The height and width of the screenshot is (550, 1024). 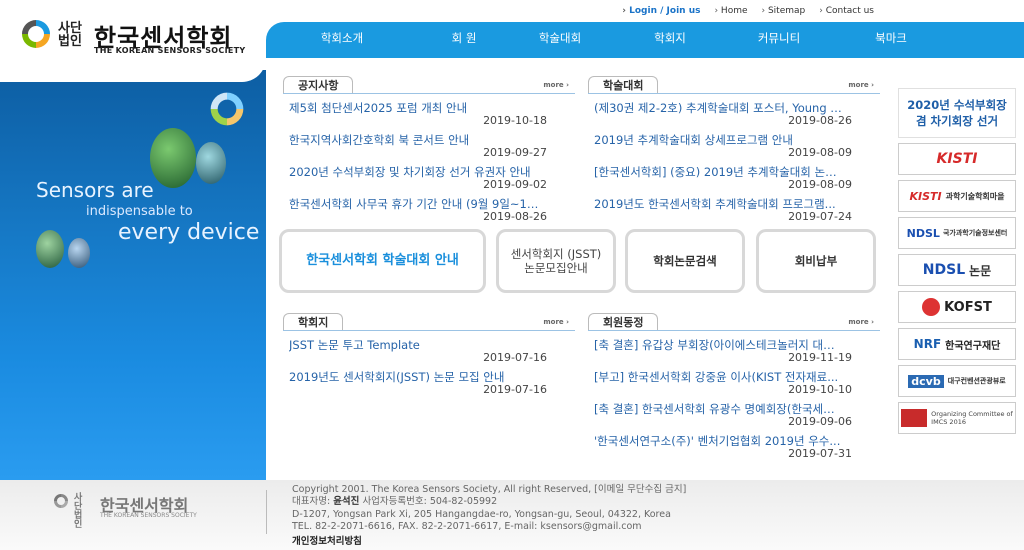 What do you see at coordinates (957, 418) in the screenshot?
I see `imcs-banner: Organizing Committee of IMCS 2016` at bounding box center [957, 418].